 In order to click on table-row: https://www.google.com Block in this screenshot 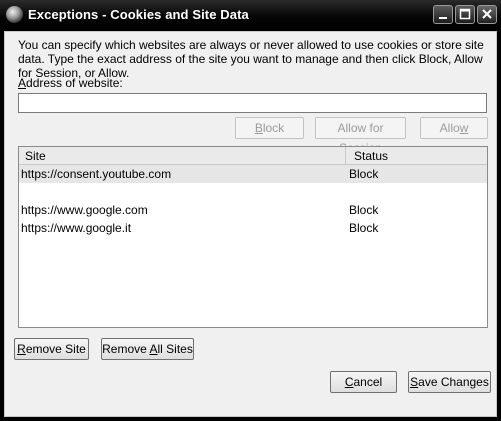, I will do `click(253, 210)`.